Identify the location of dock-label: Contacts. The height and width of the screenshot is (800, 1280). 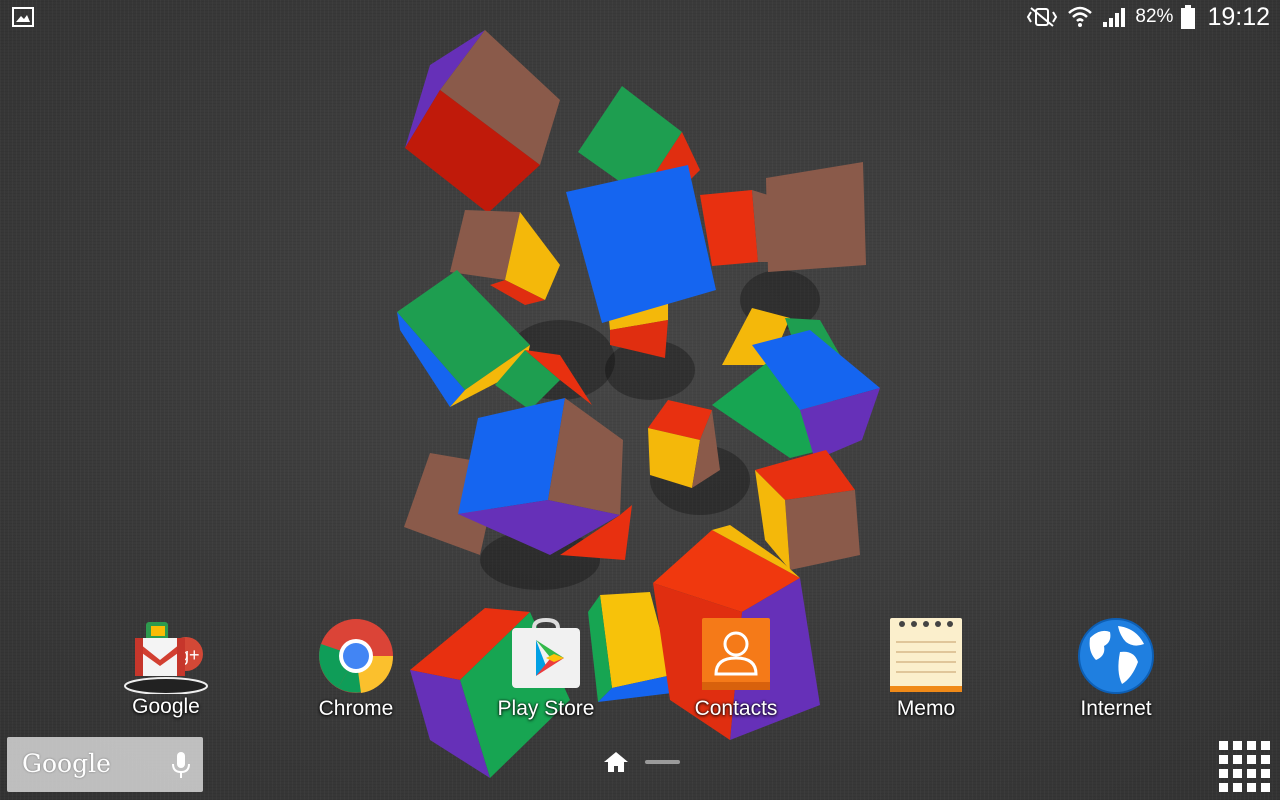
(736, 708).